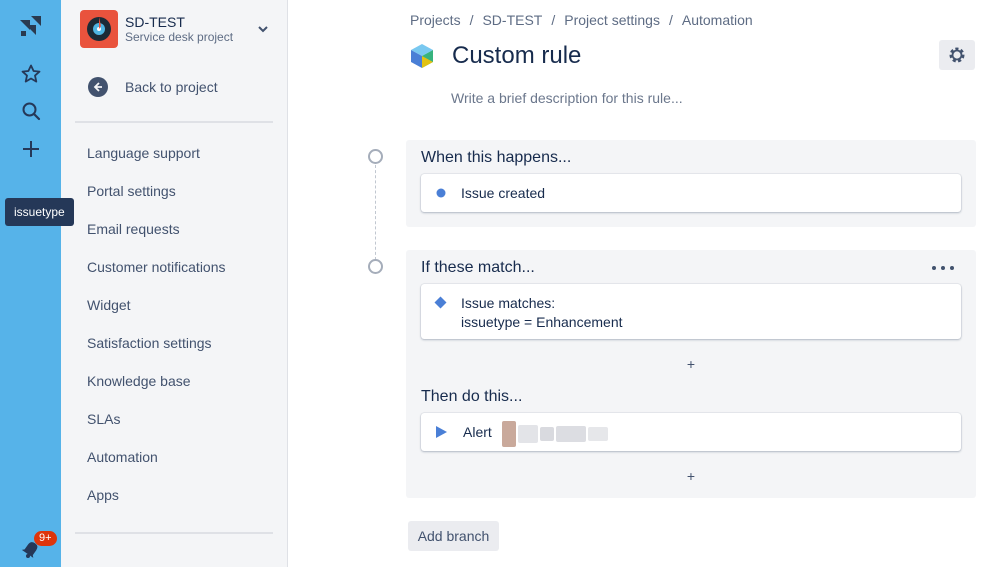 Image resolution: width=999 pixels, height=567 pixels. Describe the element at coordinates (103, 419) in the screenshot. I see `sidebar-item-slas: SLAs` at that location.